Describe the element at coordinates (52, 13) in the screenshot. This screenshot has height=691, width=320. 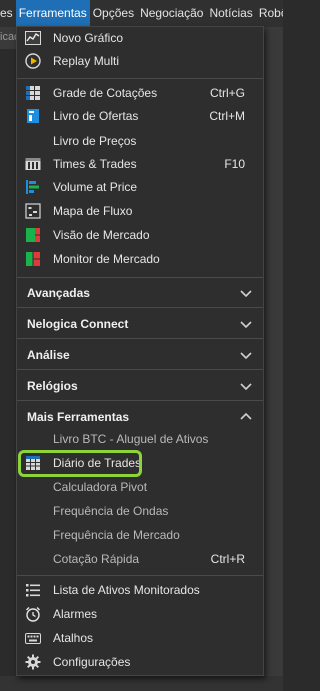
I see `menu-ferramentas: Ferramentas` at that location.